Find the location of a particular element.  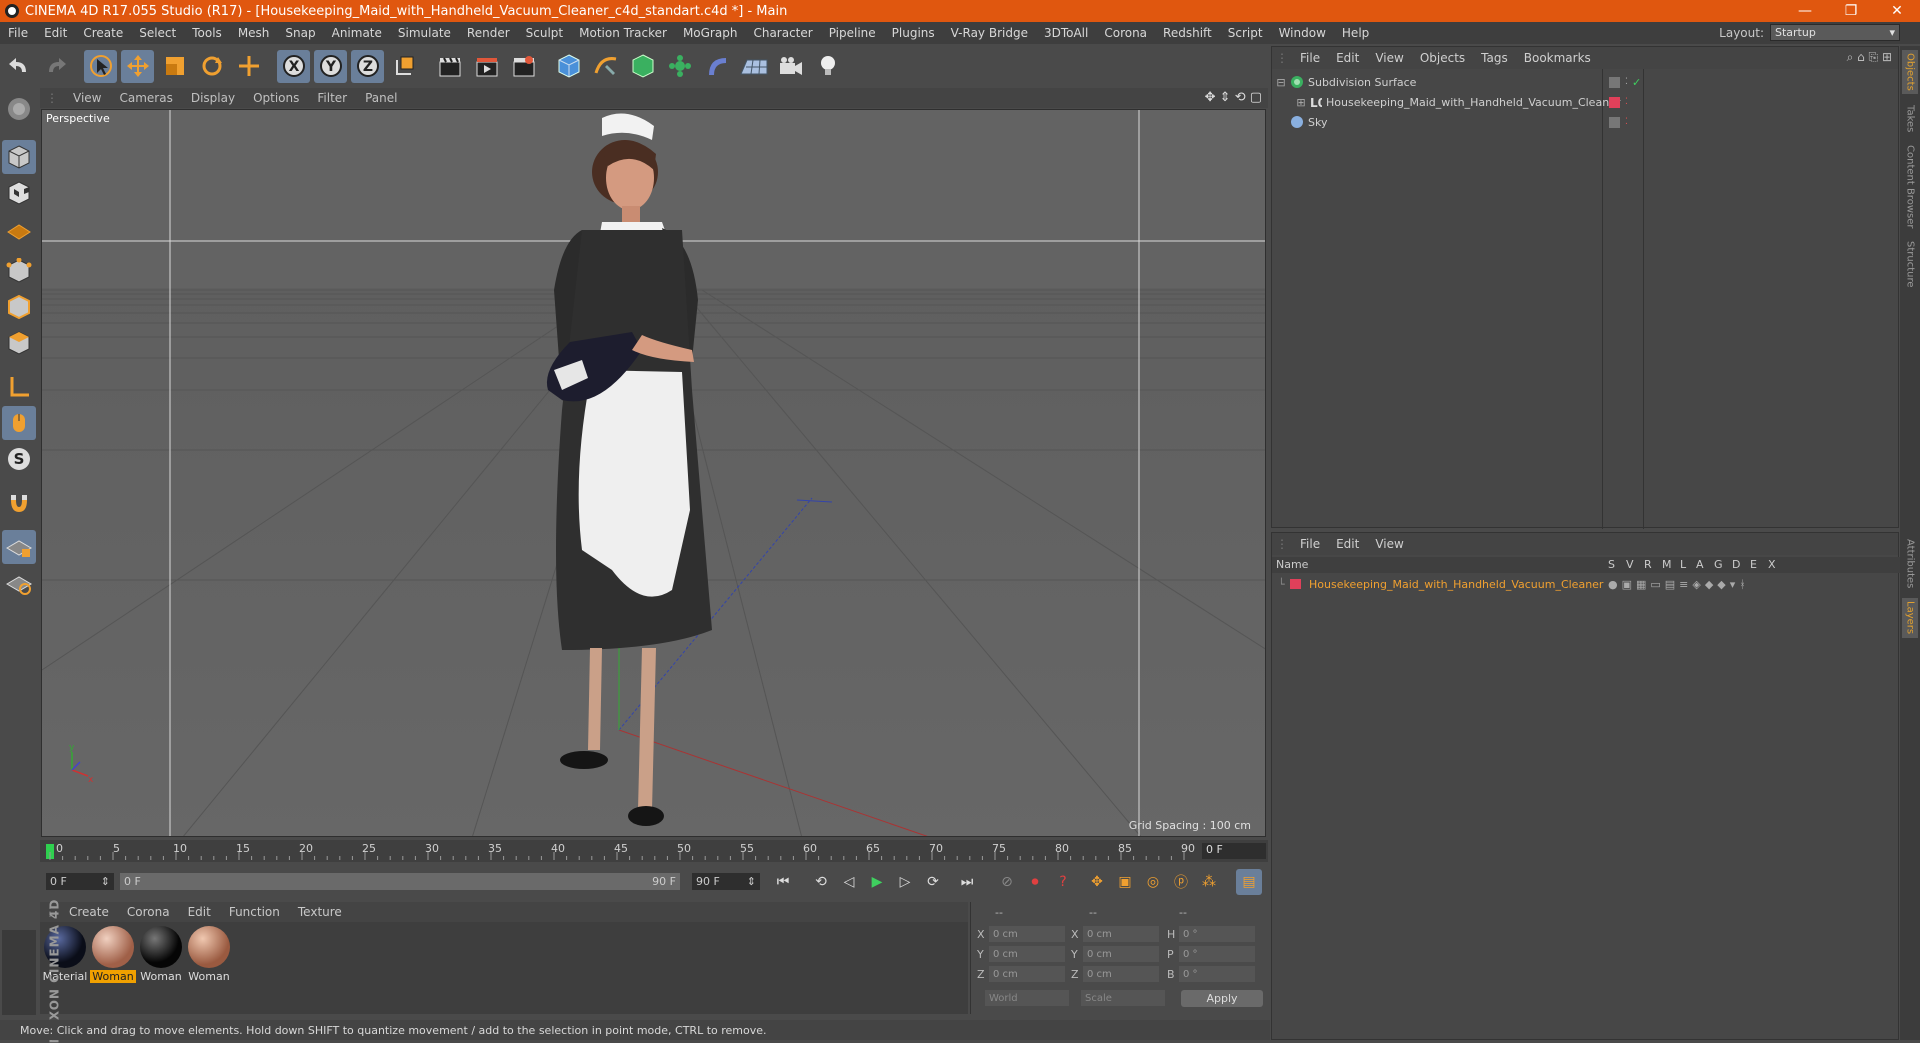

move-alt-button is located at coordinates (248, 66).